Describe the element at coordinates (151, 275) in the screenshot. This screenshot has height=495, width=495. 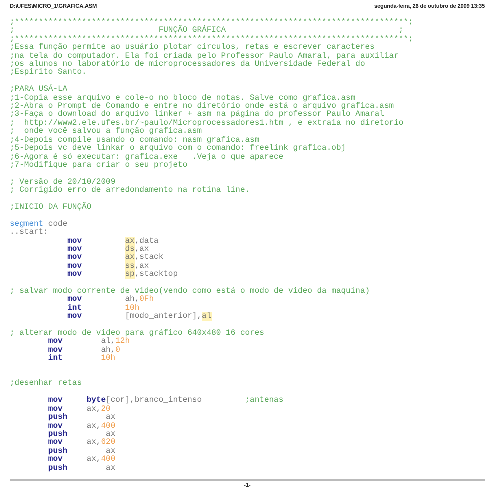
I see `instruction-operands: sp,stacktop` at that location.